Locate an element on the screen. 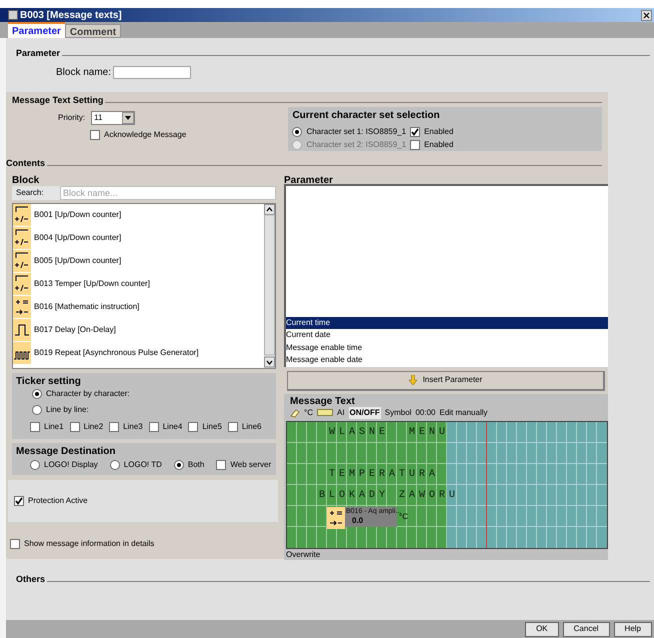  toolbar-button: AI is located at coordinates (340, 412).